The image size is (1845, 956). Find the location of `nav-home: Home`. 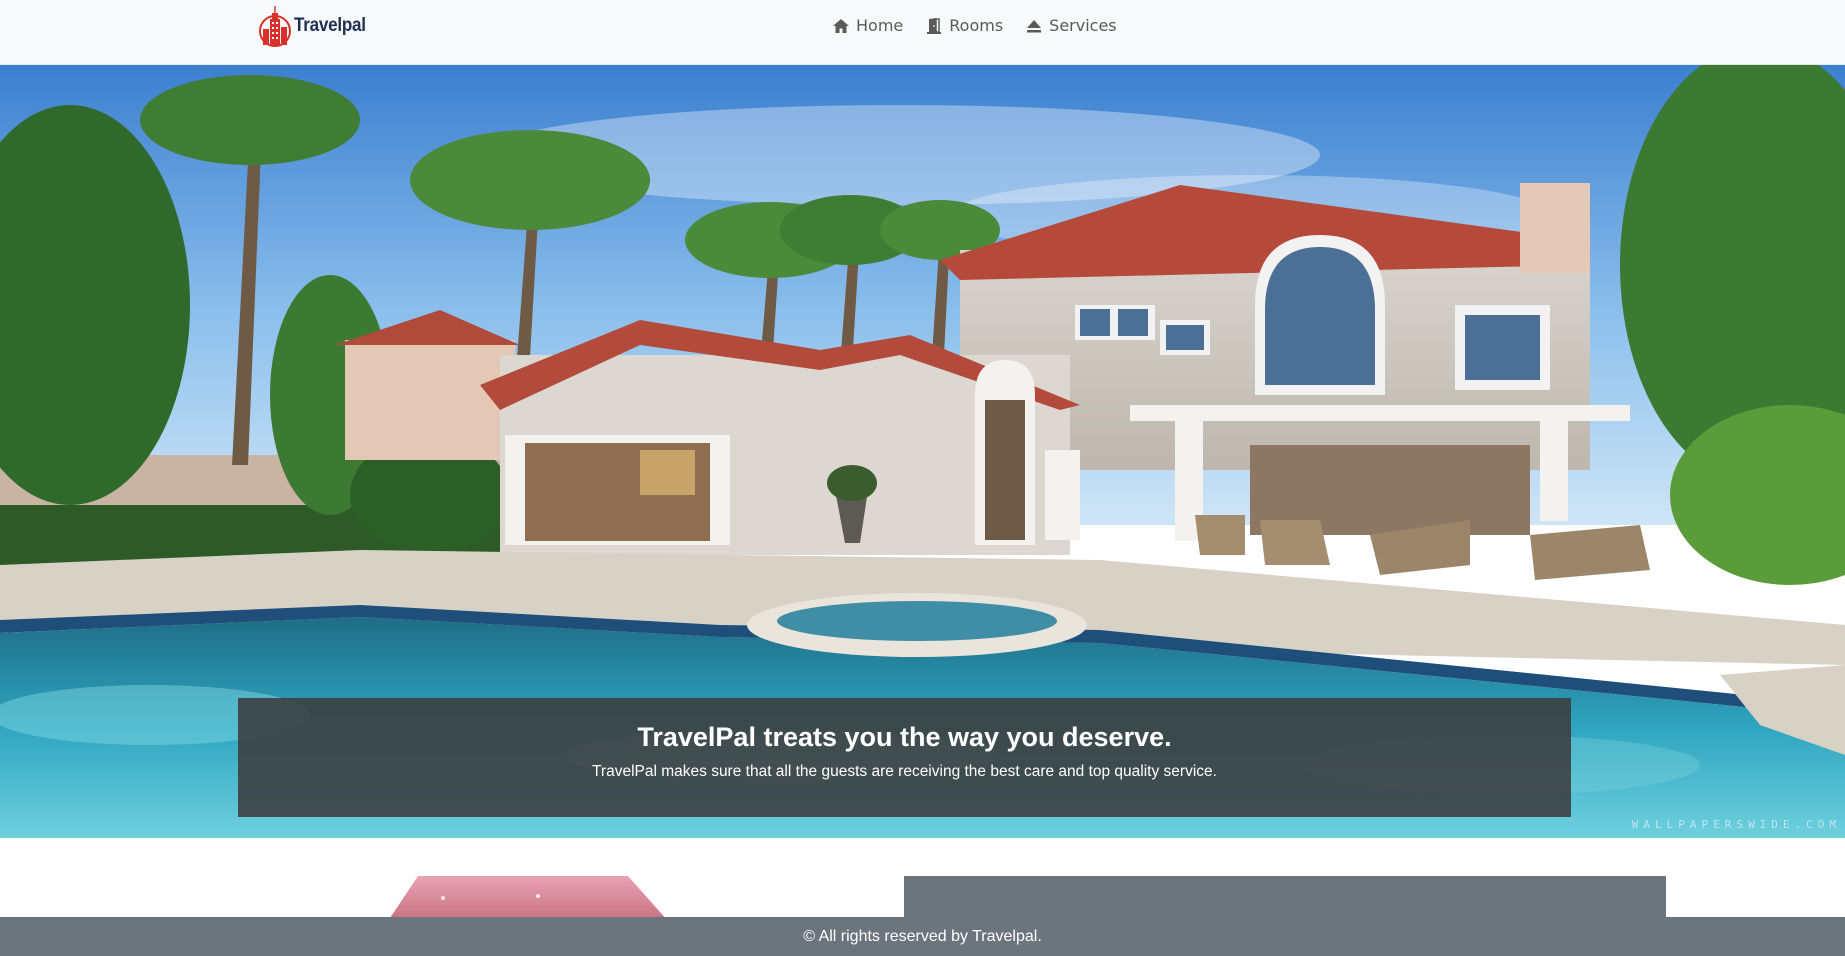

nav-home: Home is located at coordinates (867, 25).